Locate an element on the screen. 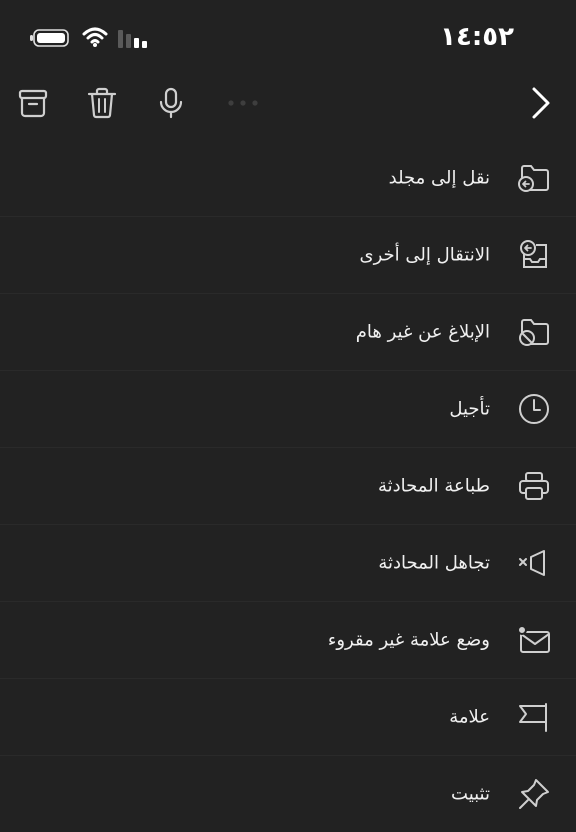 This screenshot has width=576, height=832. menu-item-mark-unread: وضع علامة غير مقروء is located at coordinates (288, 640).